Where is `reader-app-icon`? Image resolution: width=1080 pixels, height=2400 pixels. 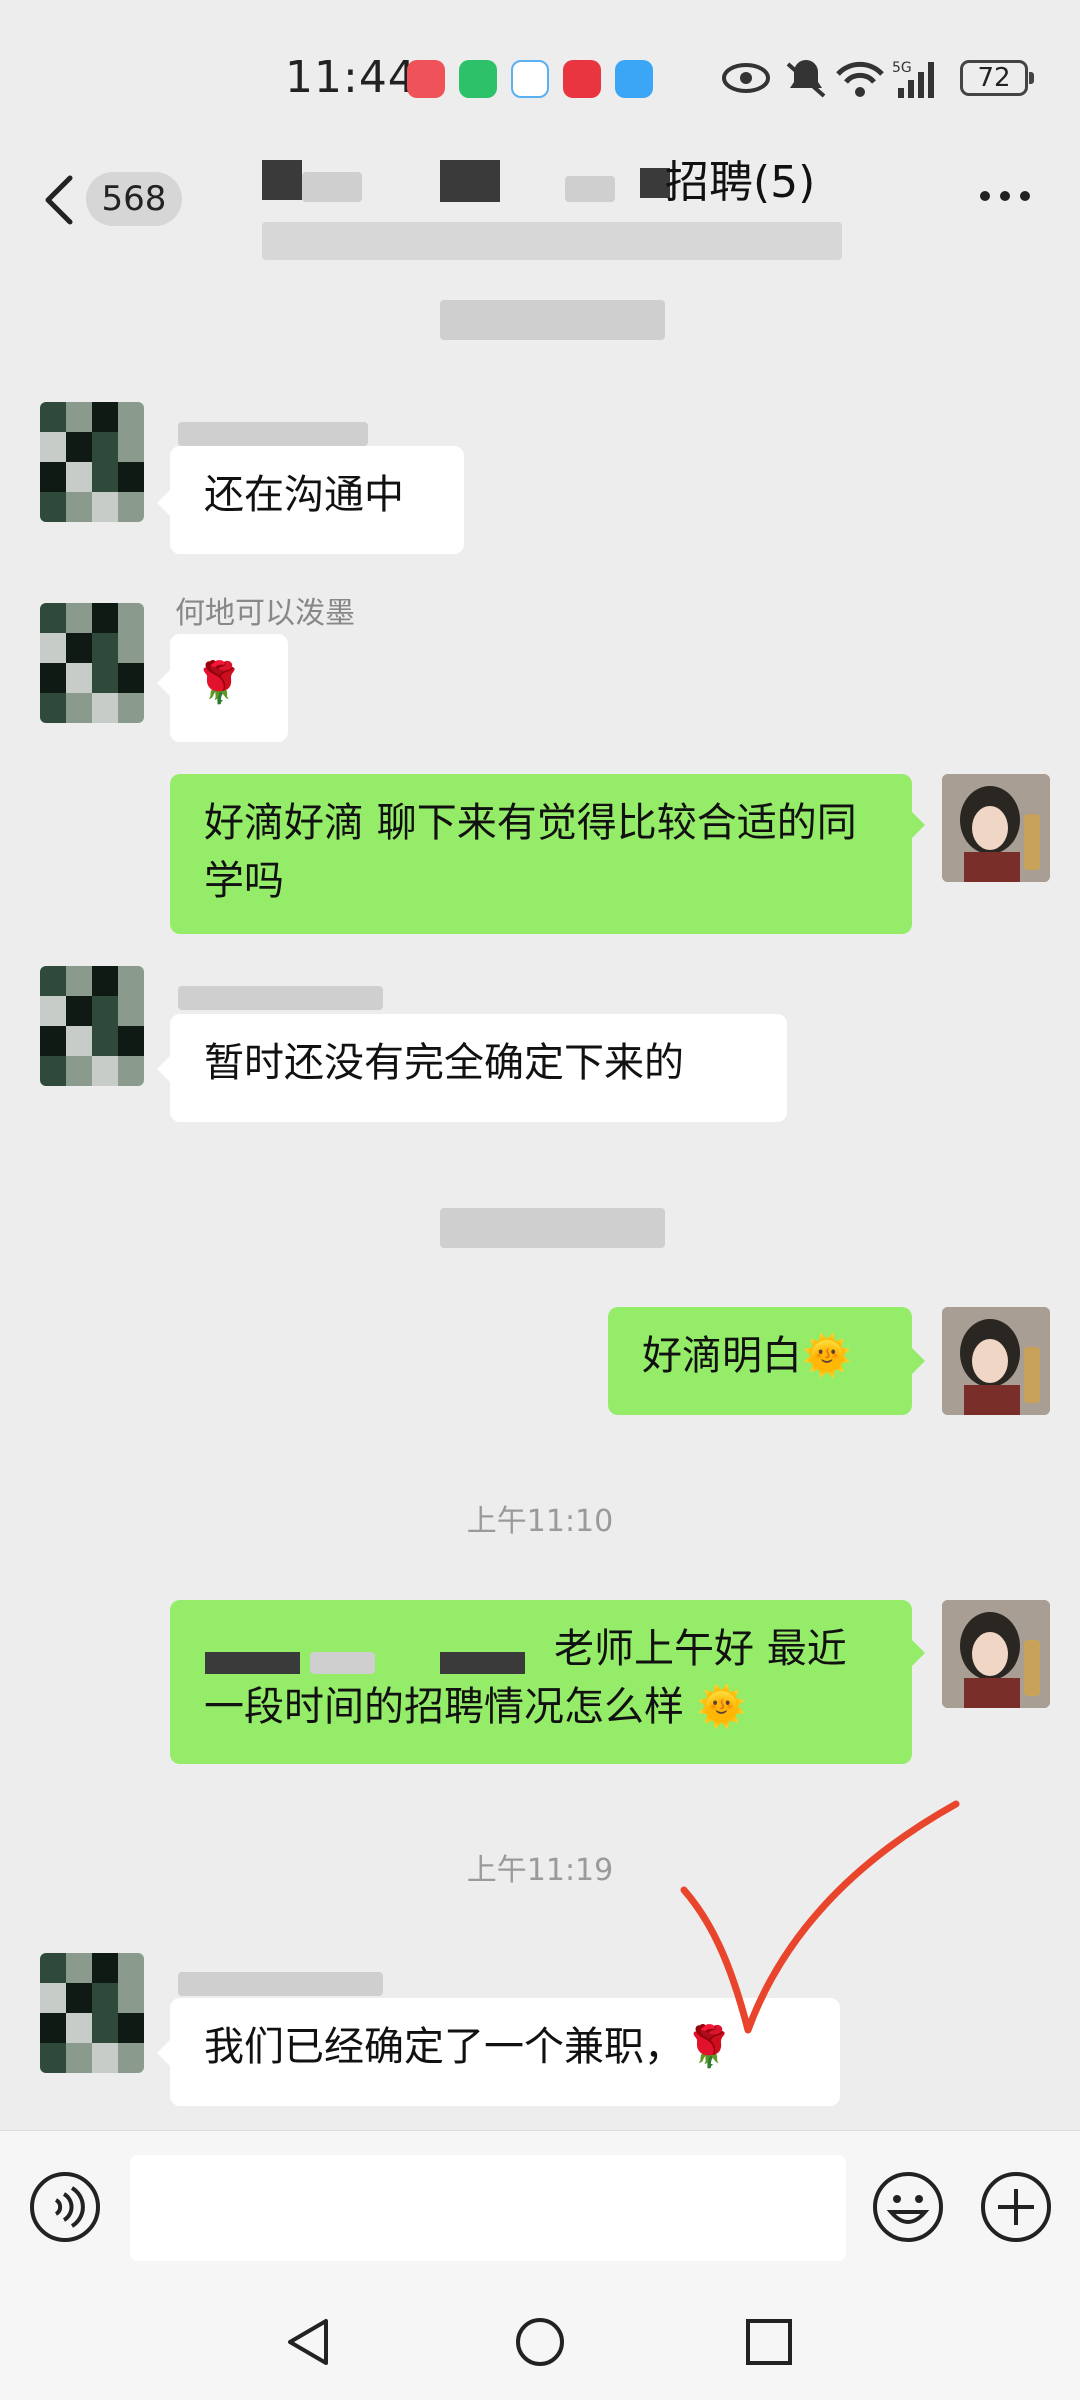
reader-app-icon is located at coordinates (582, 79).